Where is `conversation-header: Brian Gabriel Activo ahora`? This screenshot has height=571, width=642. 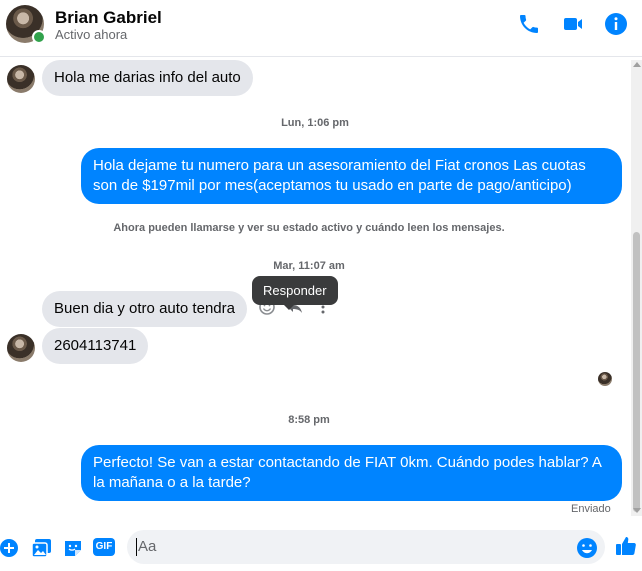
conversation-header: Brian Gabriel Activo ahora is located at coordinates (321, 28).